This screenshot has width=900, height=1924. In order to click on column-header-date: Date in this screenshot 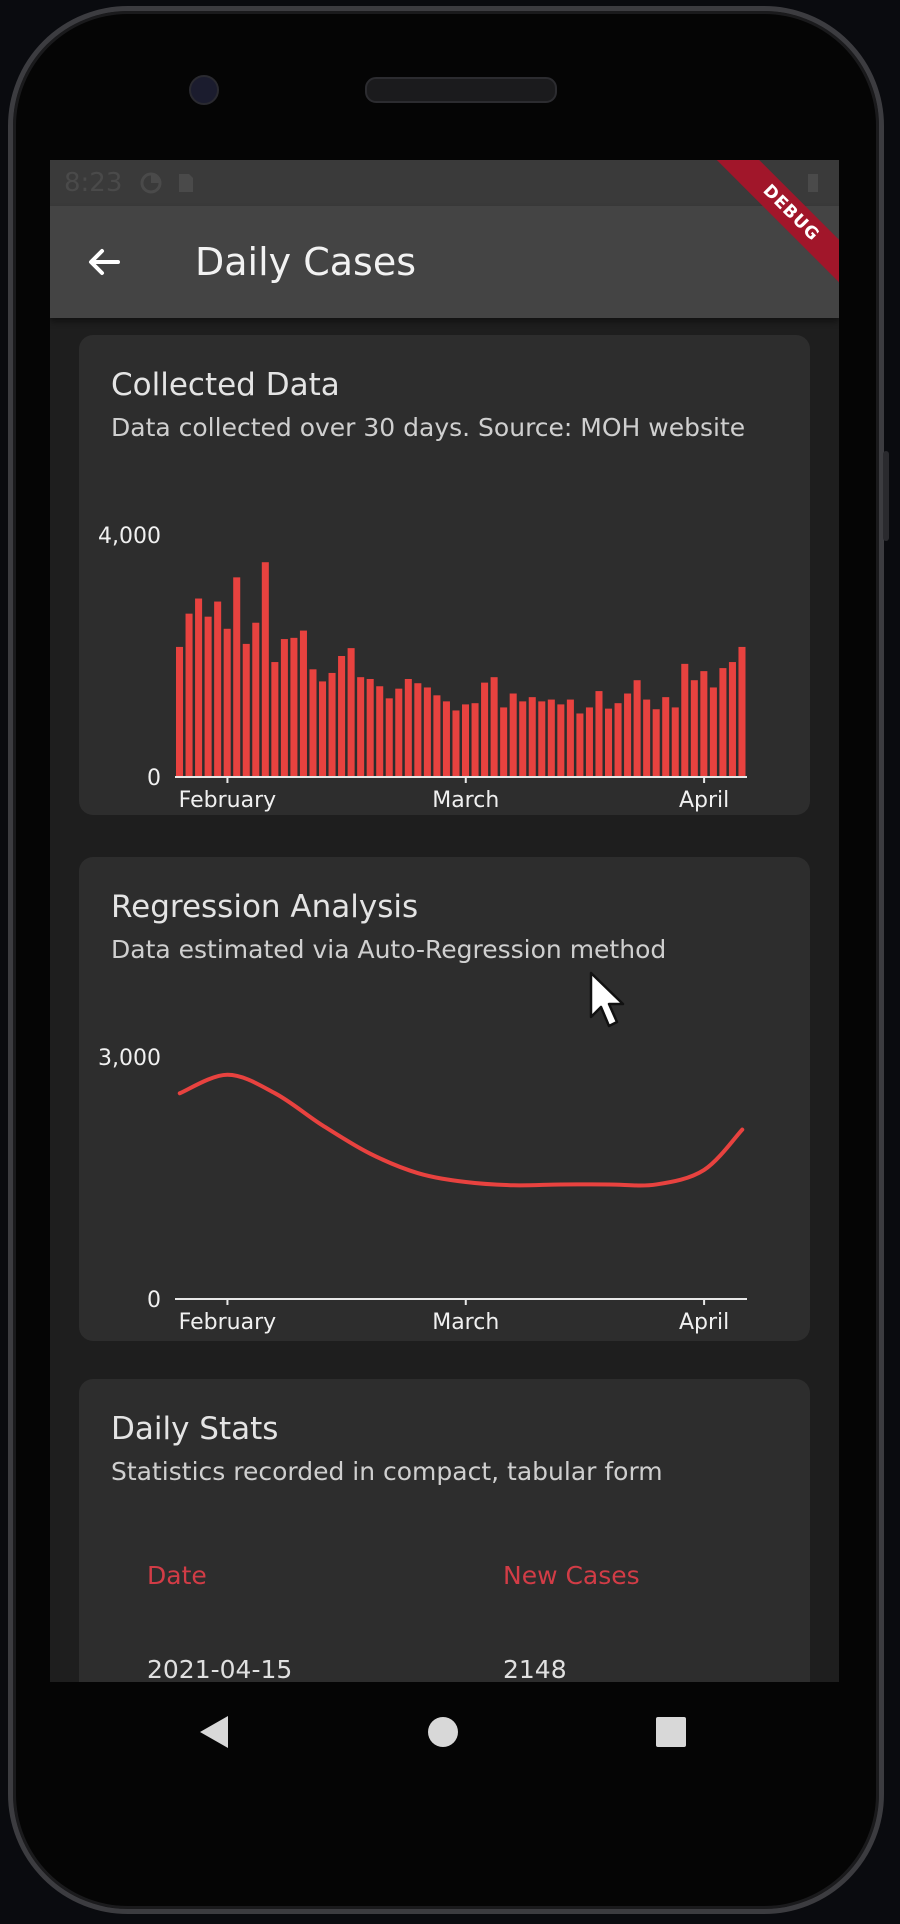, I will do `click(177, 1575)`.